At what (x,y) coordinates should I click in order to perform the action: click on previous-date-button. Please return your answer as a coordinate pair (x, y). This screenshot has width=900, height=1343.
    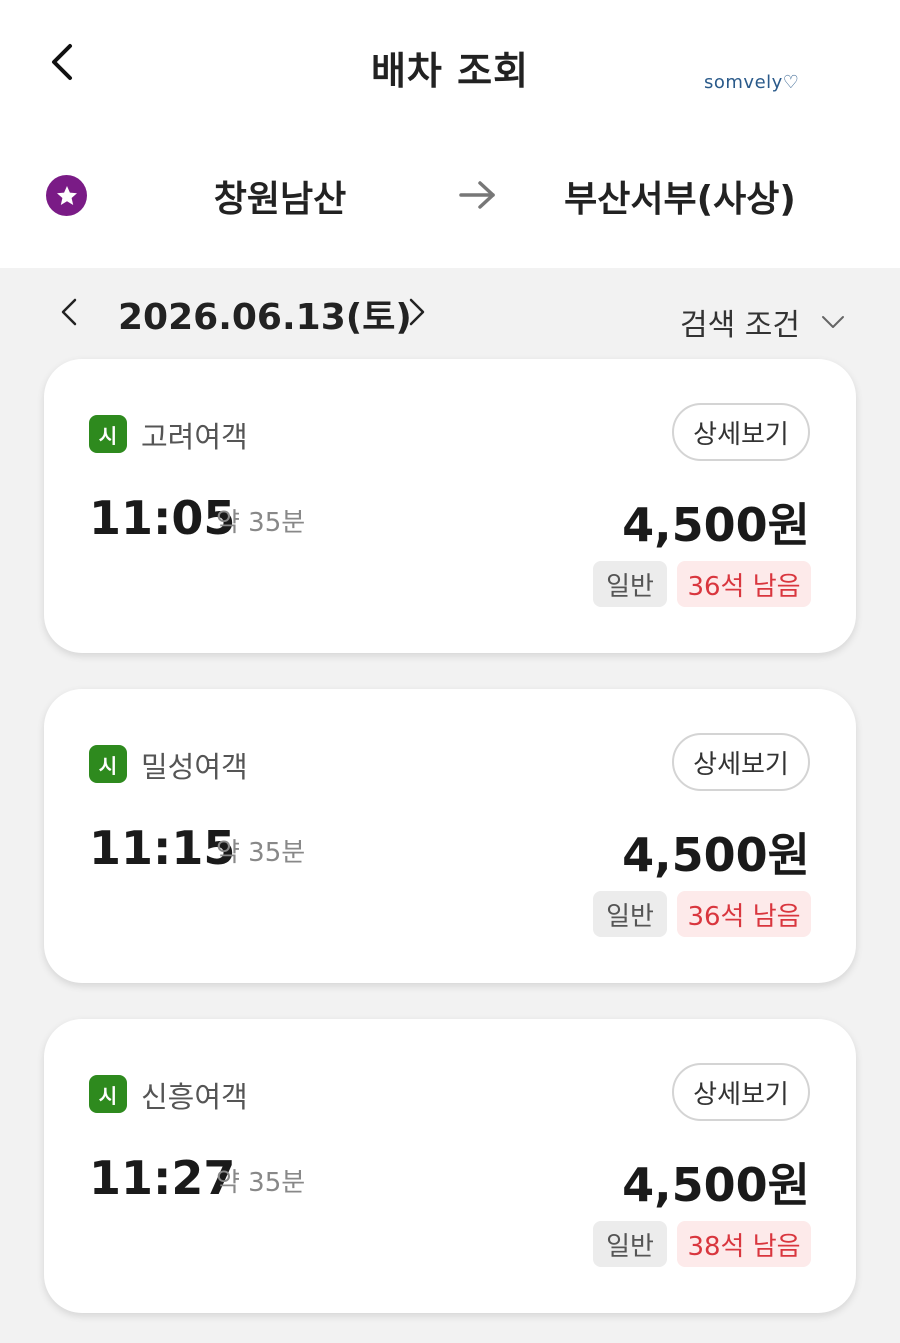
    Looking at the image, I should click on (69, 312).